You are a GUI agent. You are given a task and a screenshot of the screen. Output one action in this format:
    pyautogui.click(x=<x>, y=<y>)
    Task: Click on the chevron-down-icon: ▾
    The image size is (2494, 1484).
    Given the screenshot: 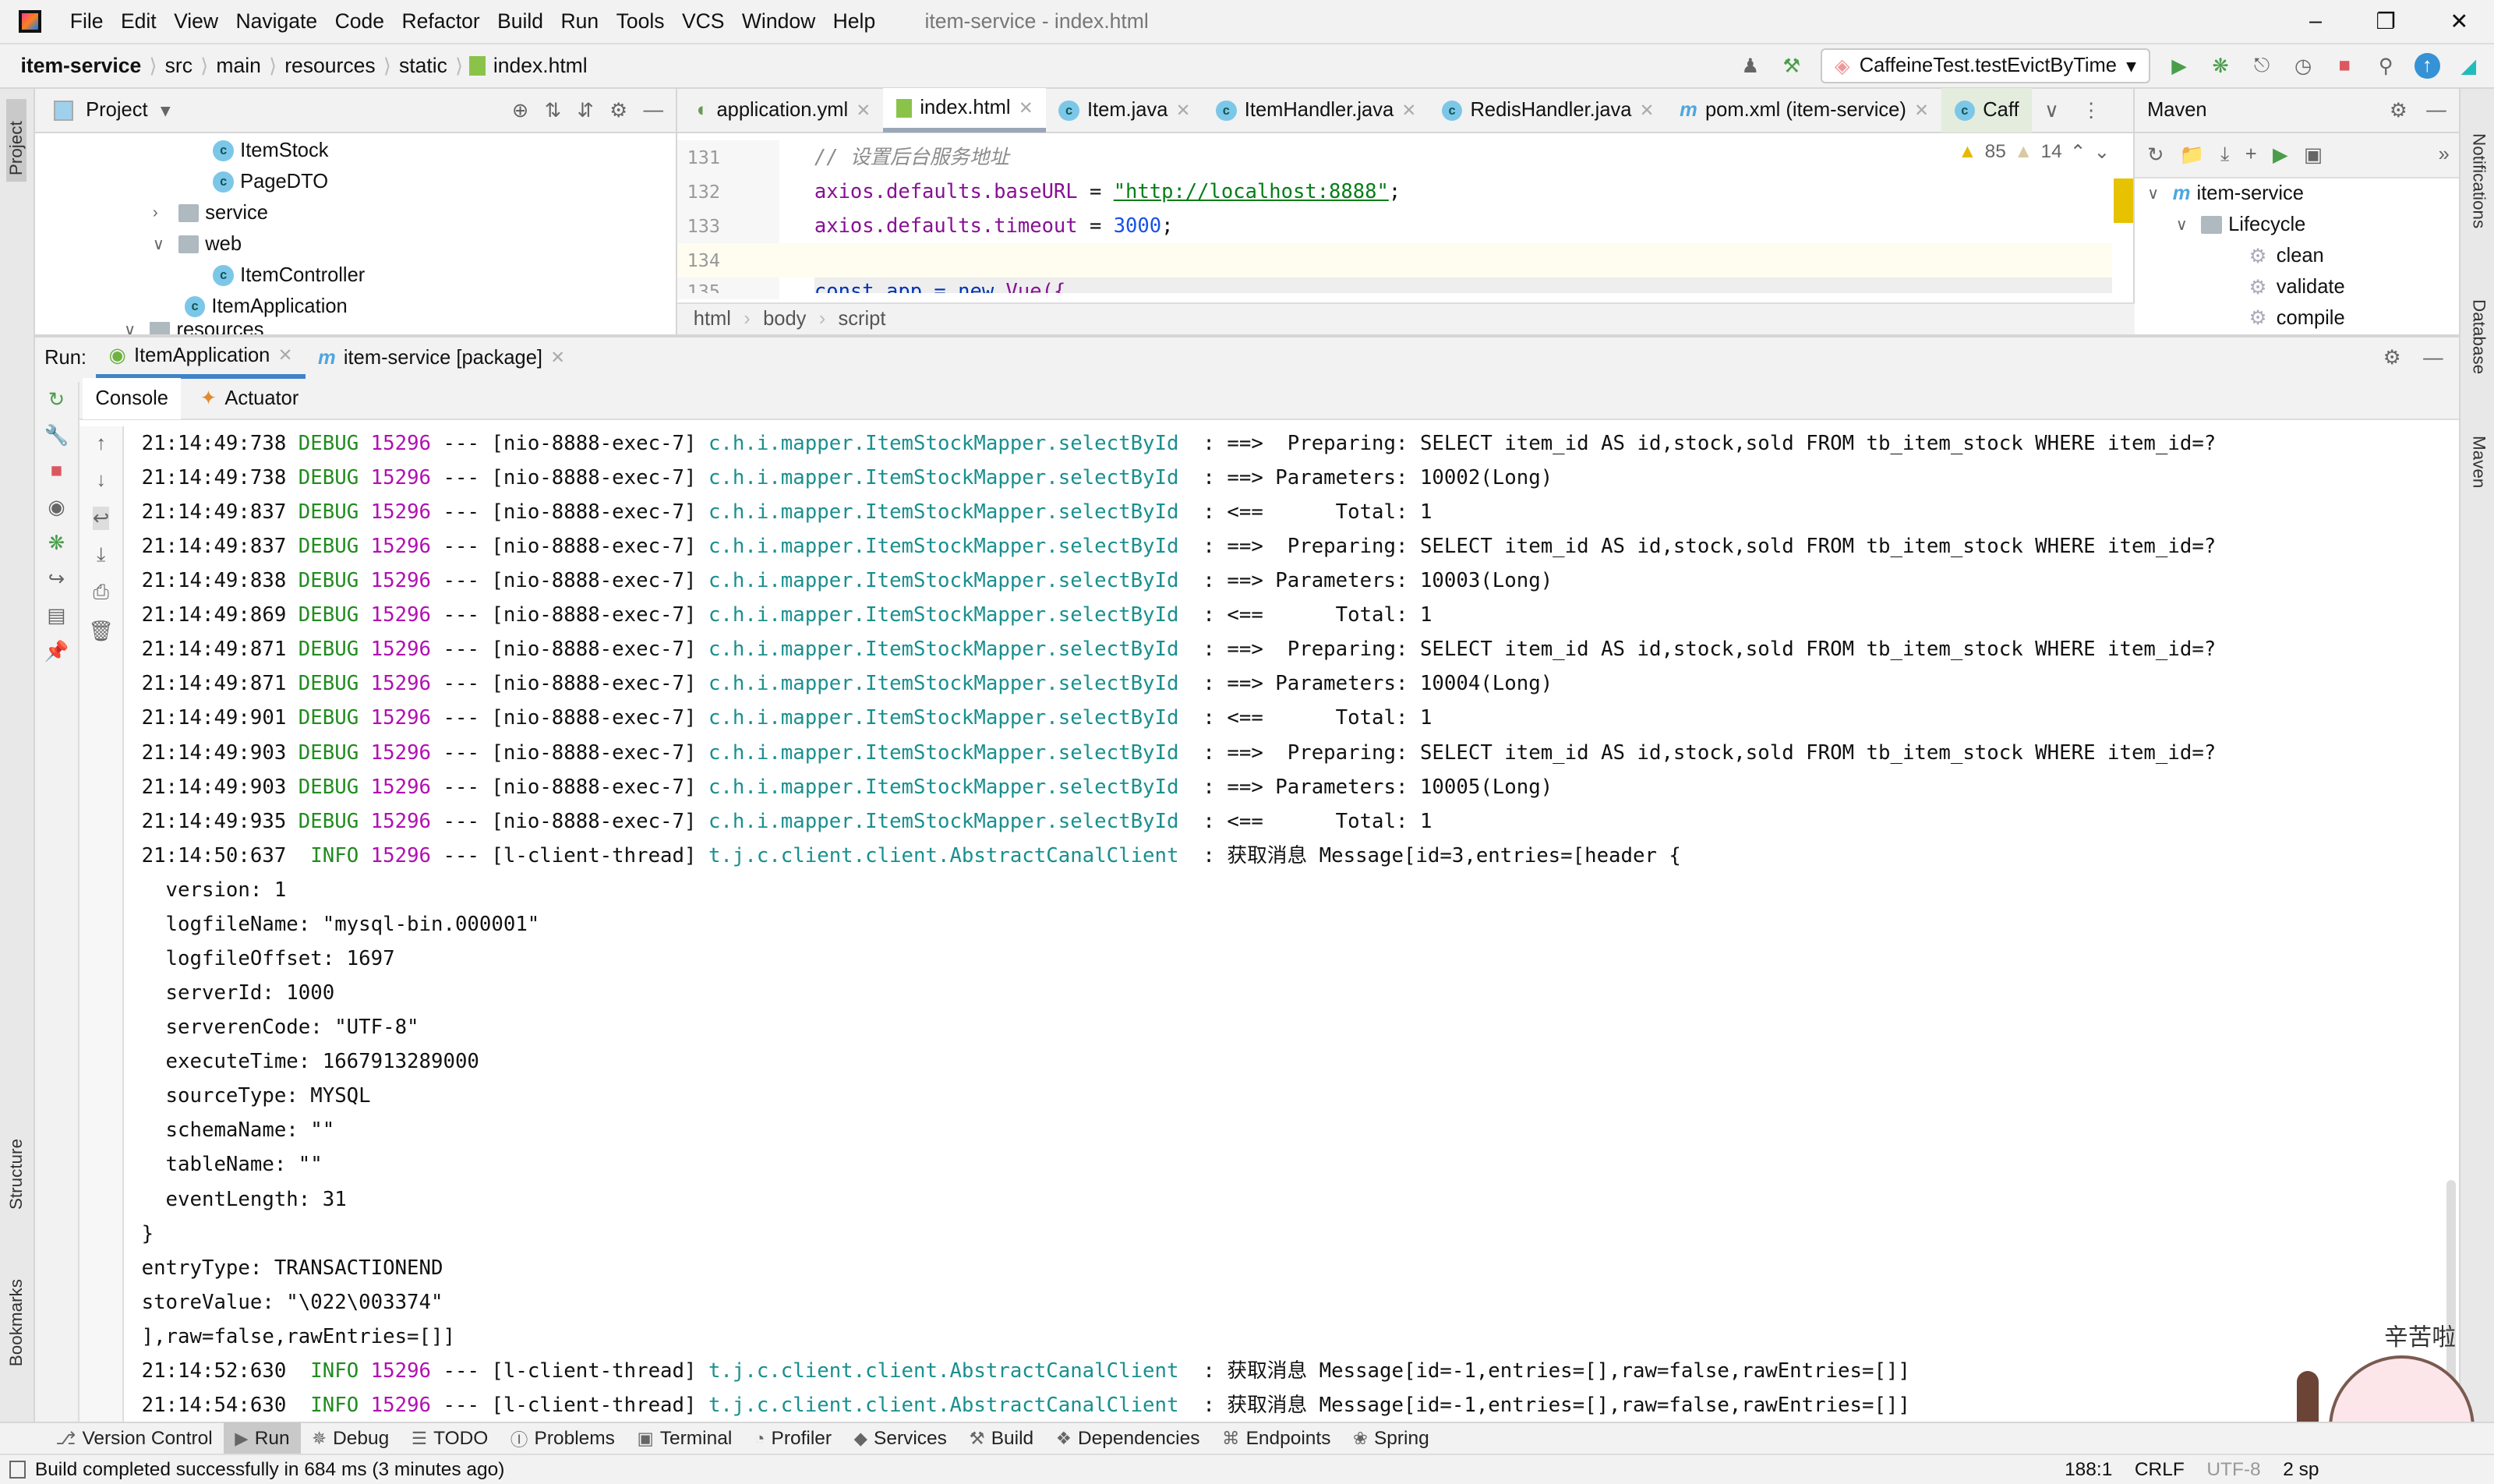 What is the action you would take?
    pyautogui.click(x=166, y=110)
    